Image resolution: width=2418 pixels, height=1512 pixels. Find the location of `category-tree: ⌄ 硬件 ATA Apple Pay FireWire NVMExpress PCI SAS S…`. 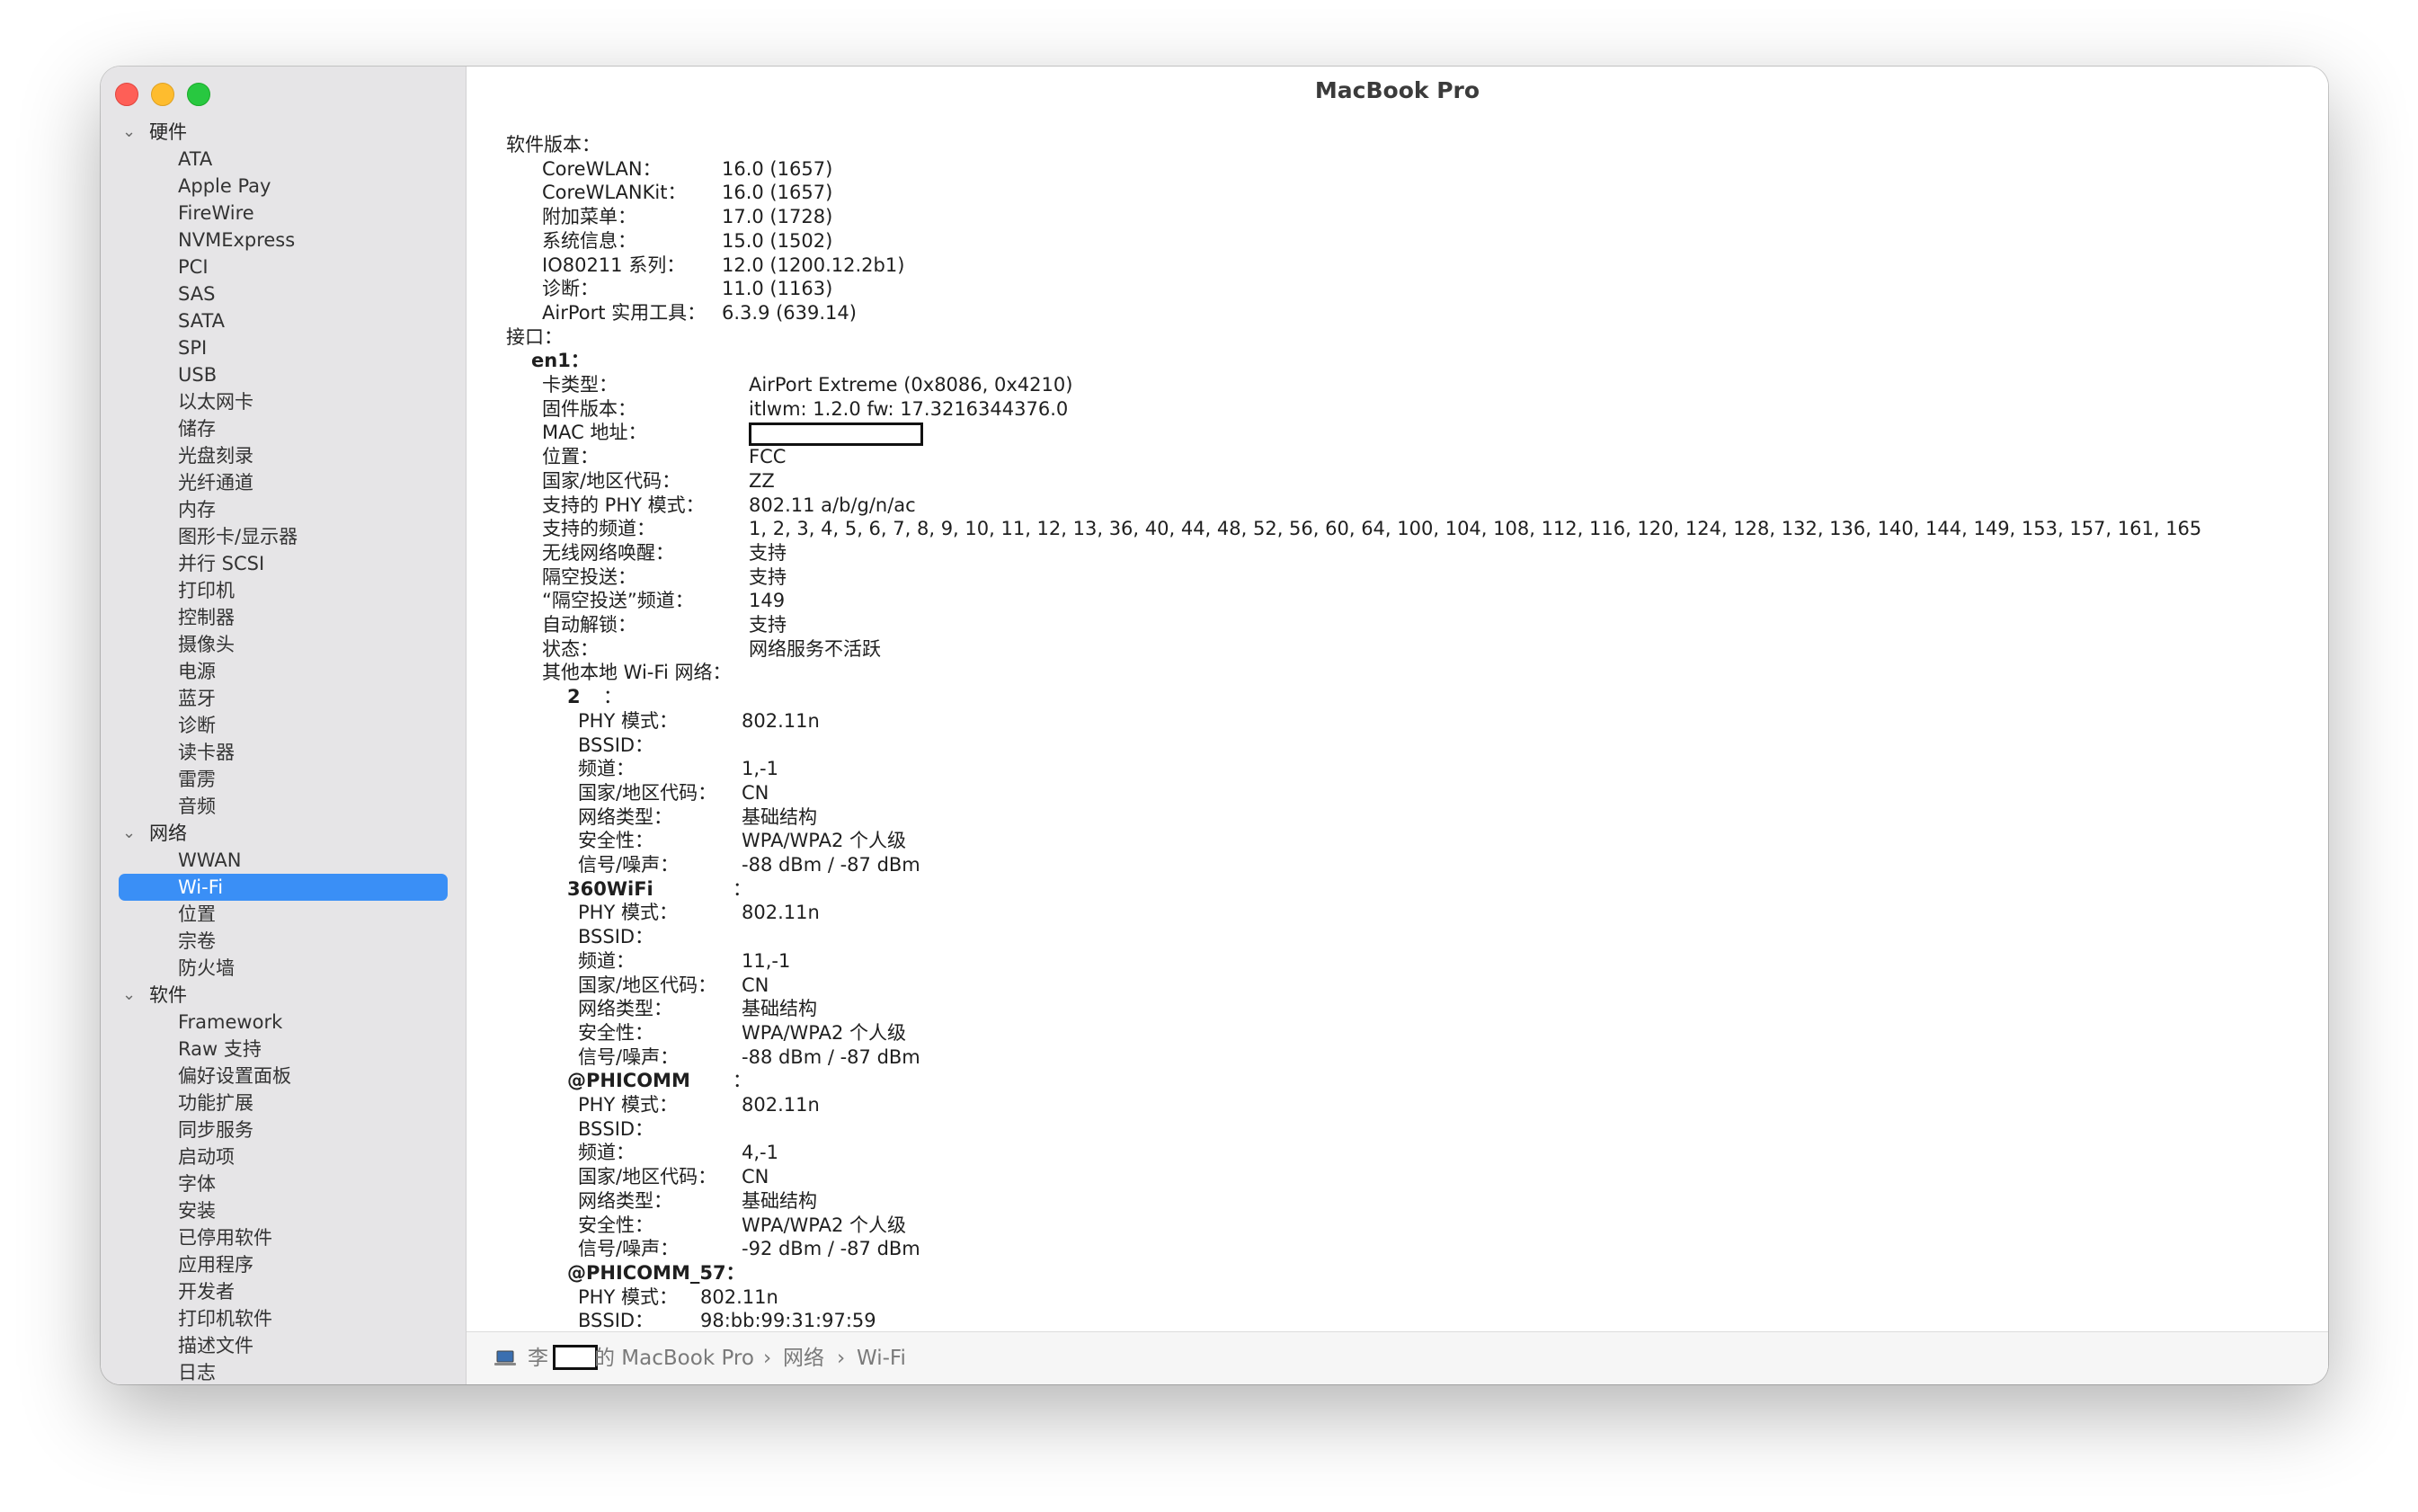

category-tree: ⌄ 硬件 ATA Apple Pay FireWire NVMExpress PCI SAS S… is located at coordinates (283, 751).